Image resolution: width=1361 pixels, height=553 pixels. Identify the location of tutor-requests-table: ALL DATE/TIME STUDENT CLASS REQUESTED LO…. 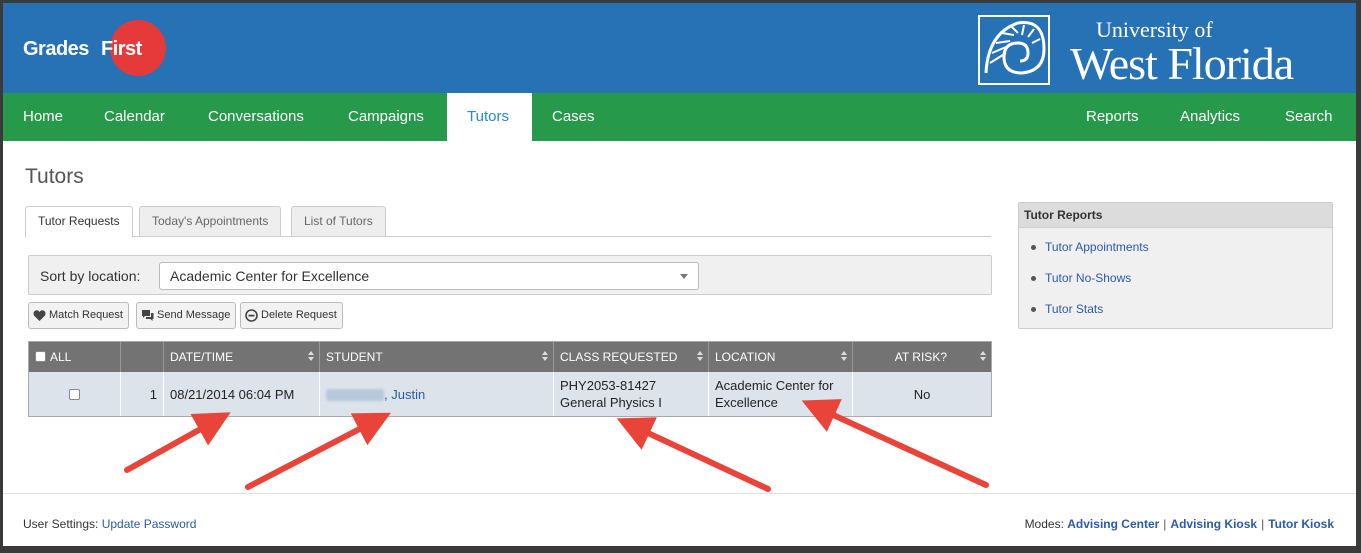
(510, 379).